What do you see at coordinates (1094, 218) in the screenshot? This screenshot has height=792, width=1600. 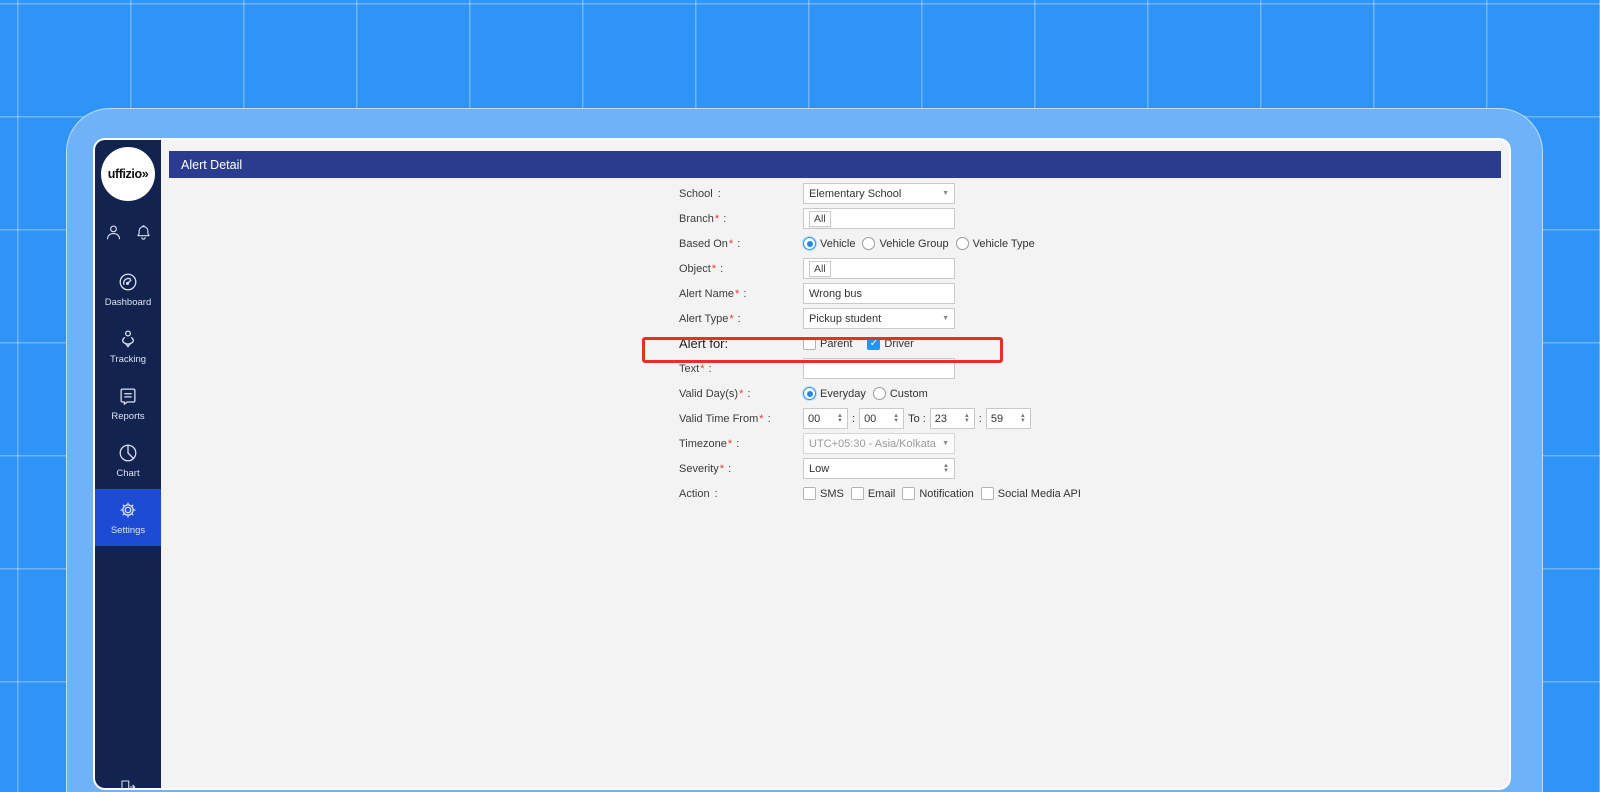 I see `form-row-branch: Branch* : All` at bounding box center [1094, 218].